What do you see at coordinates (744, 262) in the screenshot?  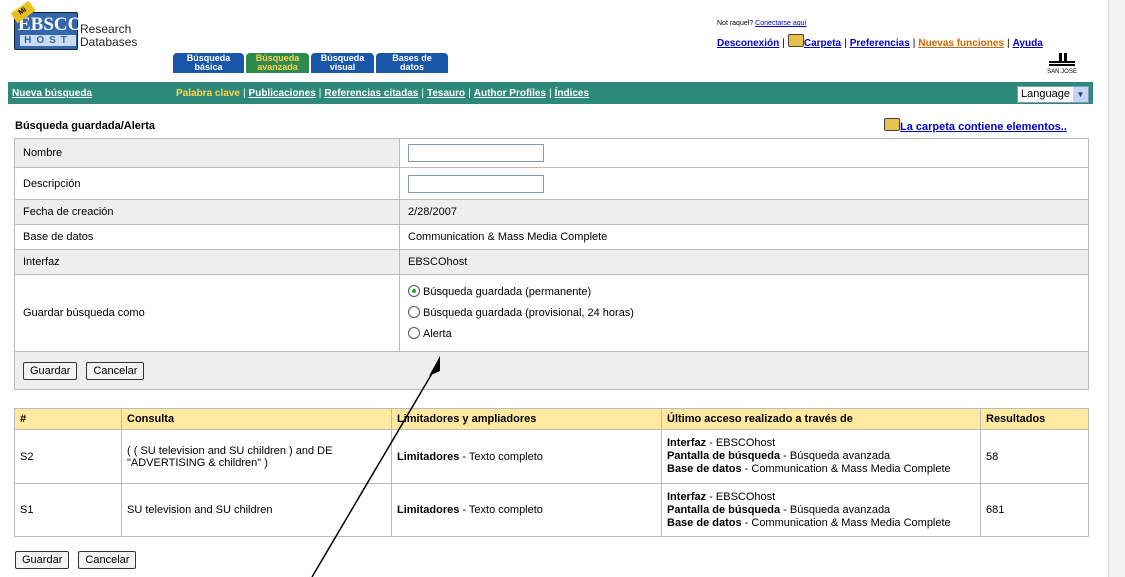 I see `interface-value: EBSCOhost` at bounding box center [744, 262].